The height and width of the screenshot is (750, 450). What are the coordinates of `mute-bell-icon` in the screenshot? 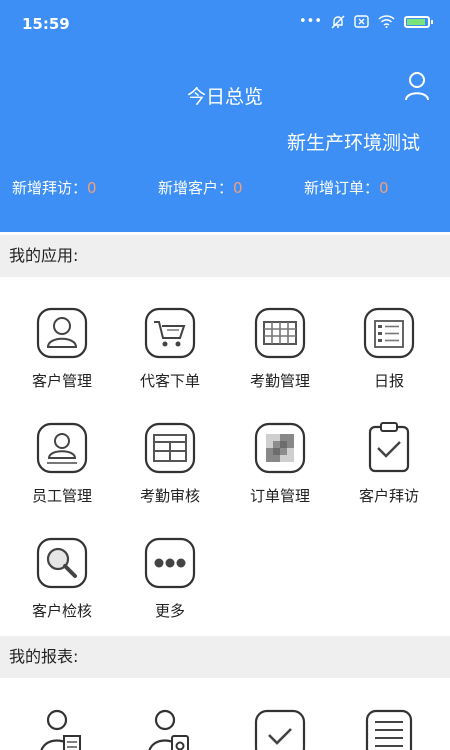 It's located at (338, 21).